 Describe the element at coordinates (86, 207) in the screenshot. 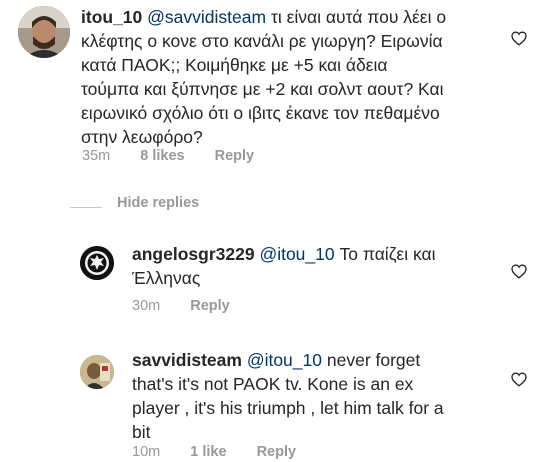

I see `hide-replies-line` at that location.